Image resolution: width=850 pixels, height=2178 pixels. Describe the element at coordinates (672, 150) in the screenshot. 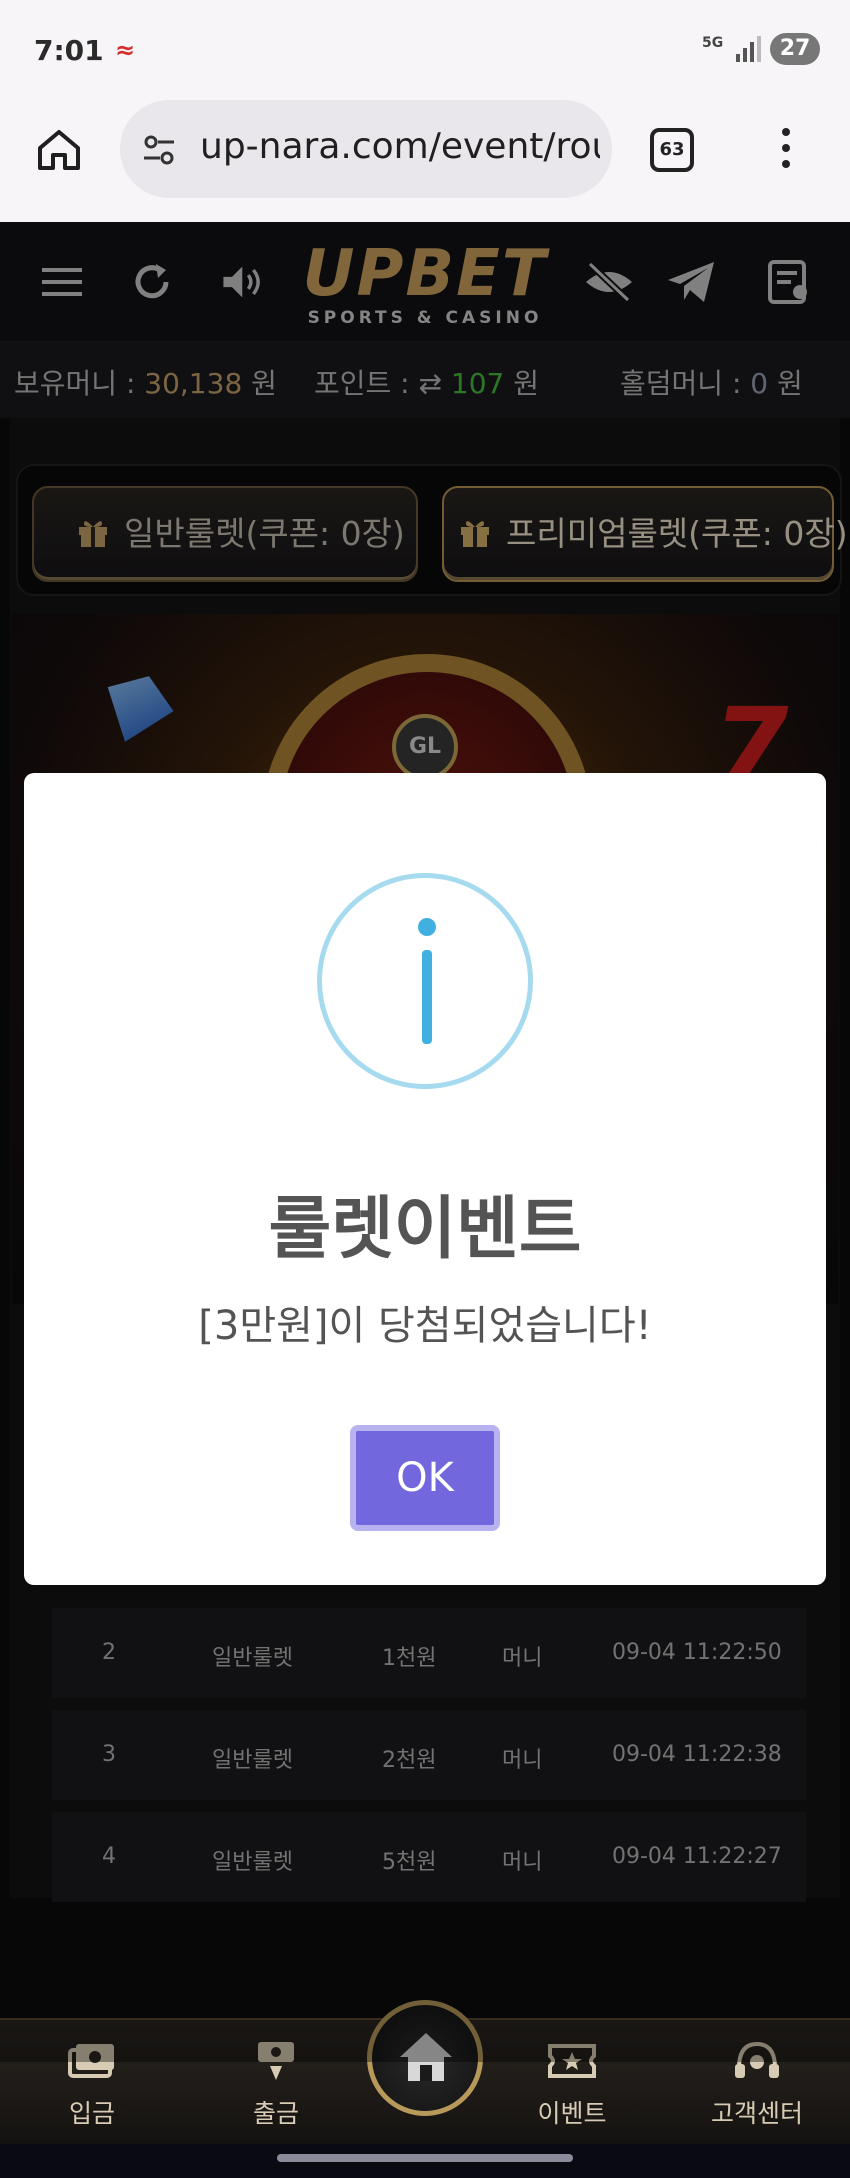

I see `tab-switcher-button: 63` at that location.